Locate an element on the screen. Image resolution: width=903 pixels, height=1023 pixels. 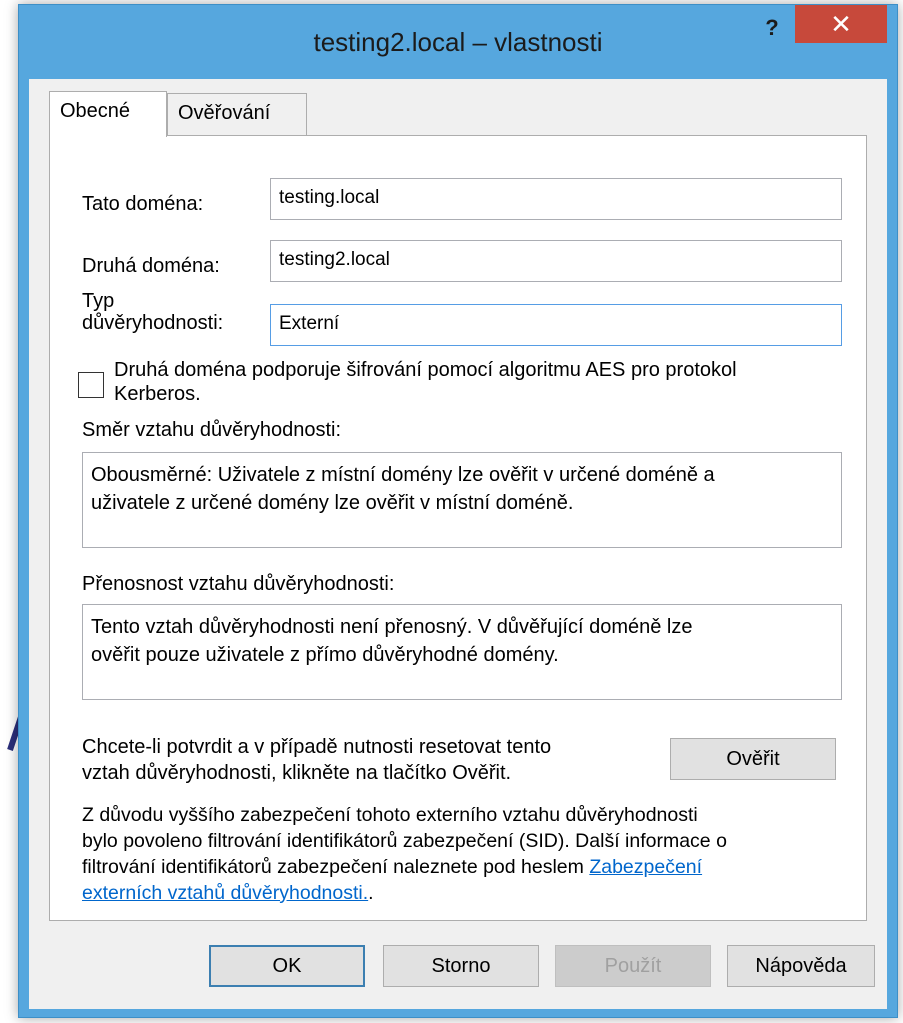
tab-general: Obecné is located at coordinates (108, 114).